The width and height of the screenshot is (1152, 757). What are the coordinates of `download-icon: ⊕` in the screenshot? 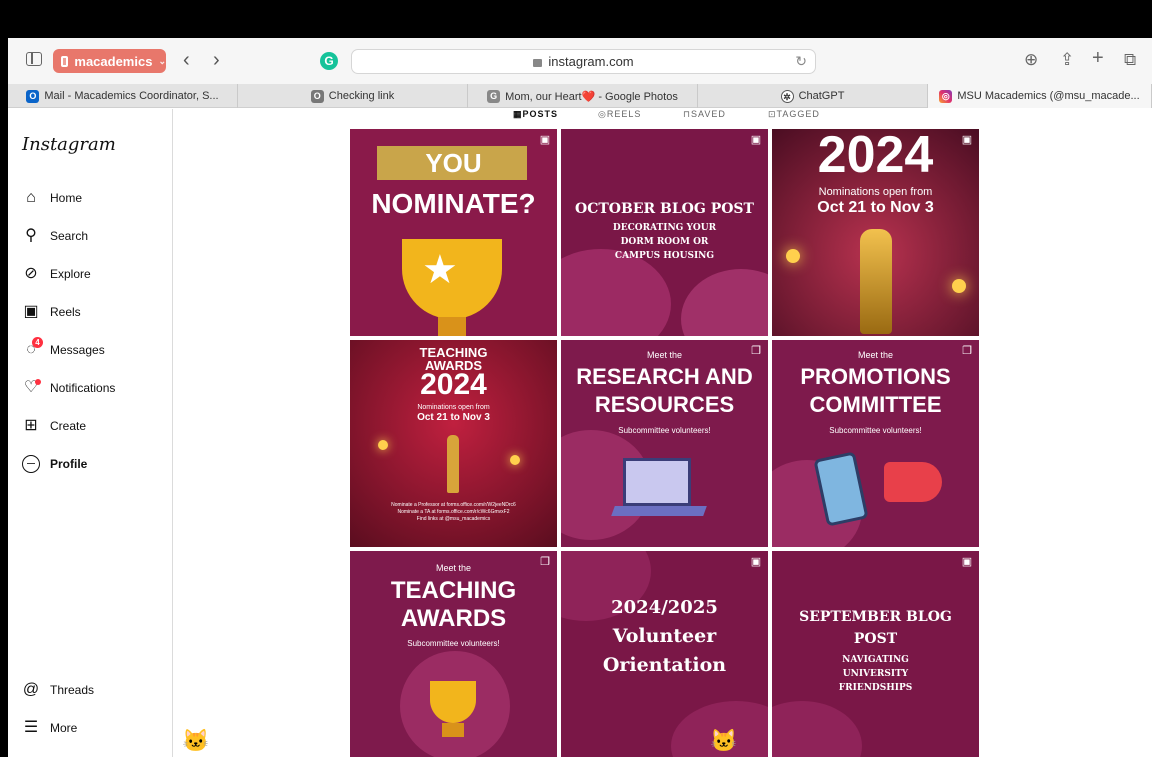 It's located at (1031, 60).